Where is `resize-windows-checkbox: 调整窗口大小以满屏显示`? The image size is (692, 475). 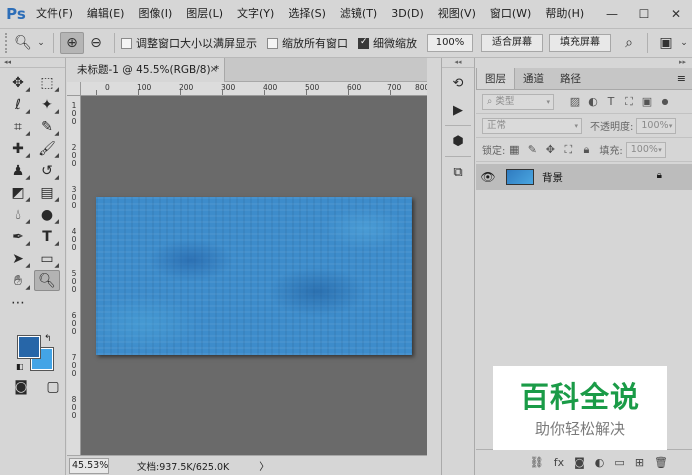
resize-windows-checkbox: 调整窗口大小以满屏显示 is located at coordinates (189, 43).